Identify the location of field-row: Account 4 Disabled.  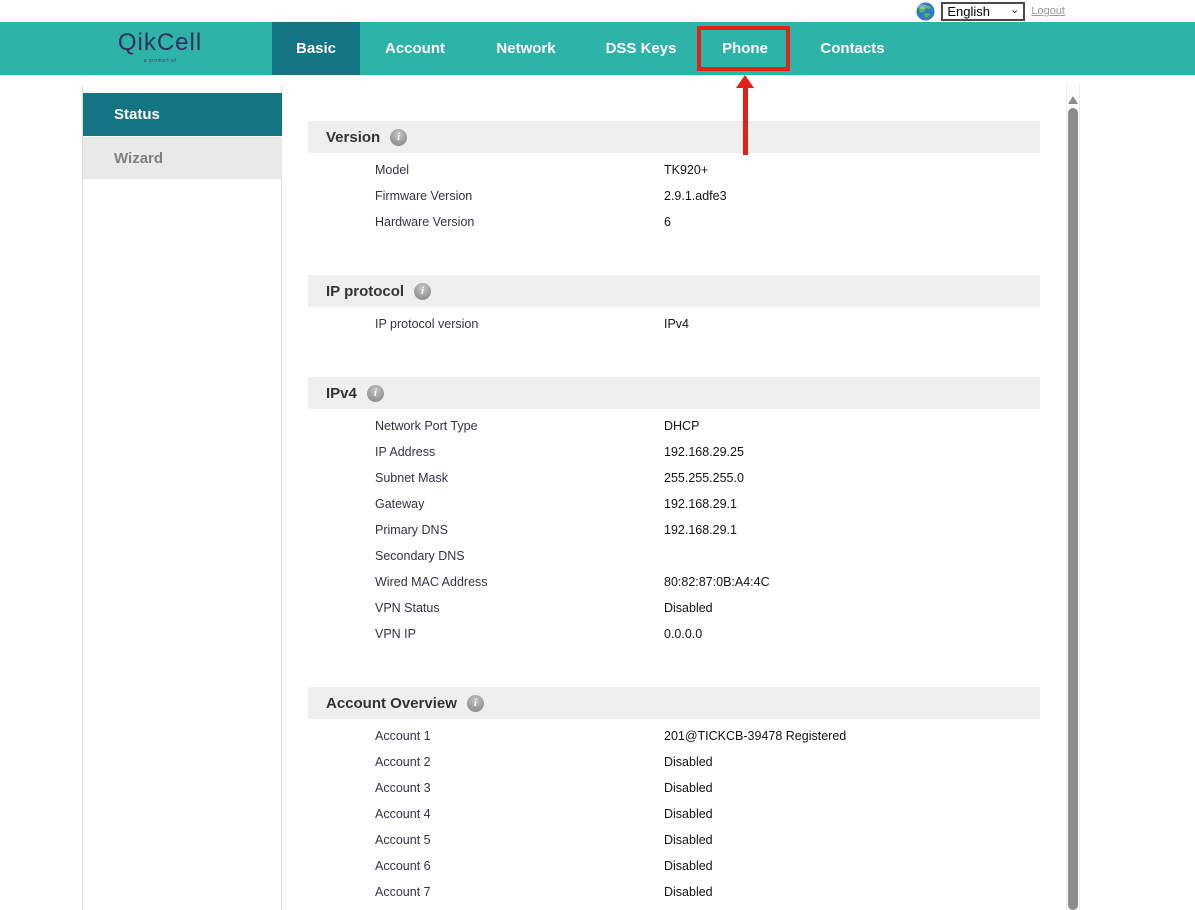
(674, 814).